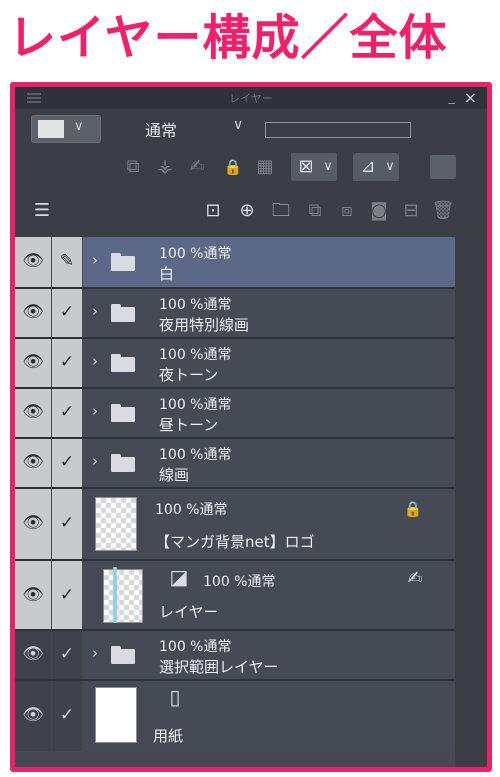 This screenshot has height=777, width=500. What do you see at coordinates (42, 211) in the screenshot?
I see `layer-list-icon: ☰` at bounding box center [42, 211].